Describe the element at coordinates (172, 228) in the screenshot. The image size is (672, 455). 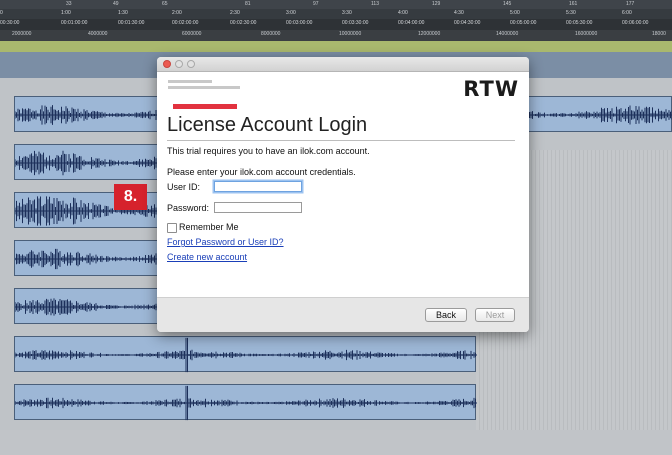
I see `remember-checkbox` at that location.